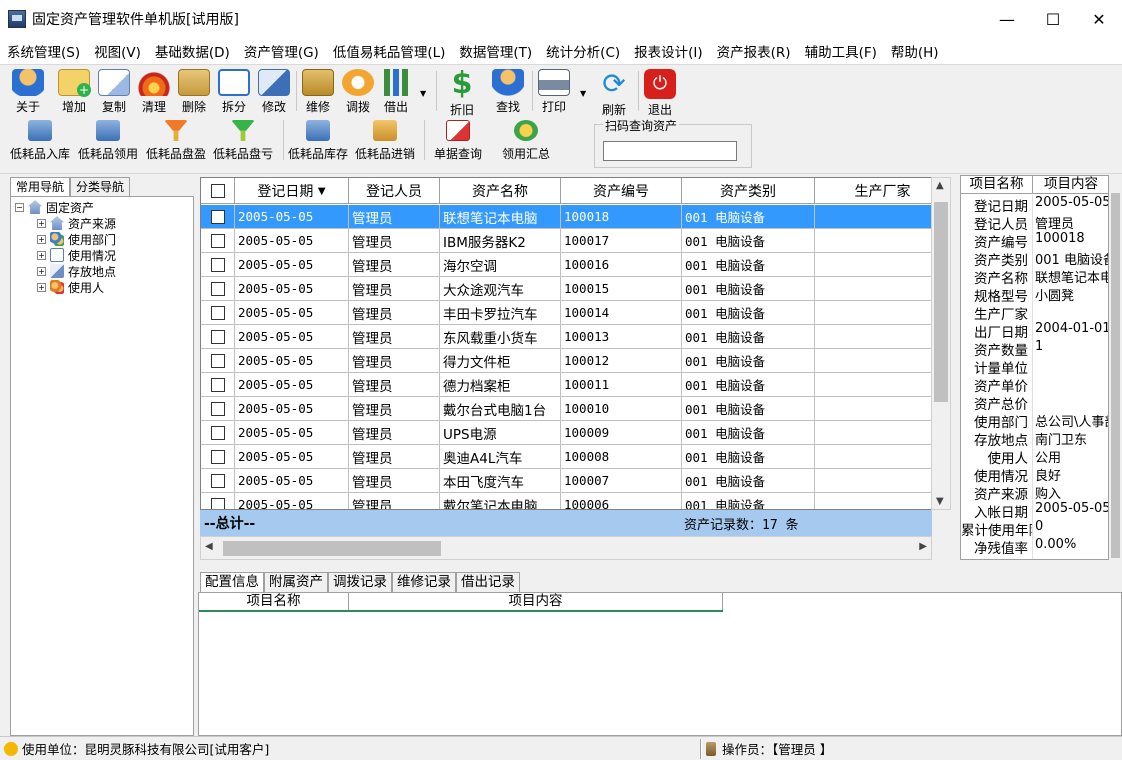  Describe the element at coordinates (1034, 546) in the screenshot. I see `property-row: 净残值率 0.00%` at that location.